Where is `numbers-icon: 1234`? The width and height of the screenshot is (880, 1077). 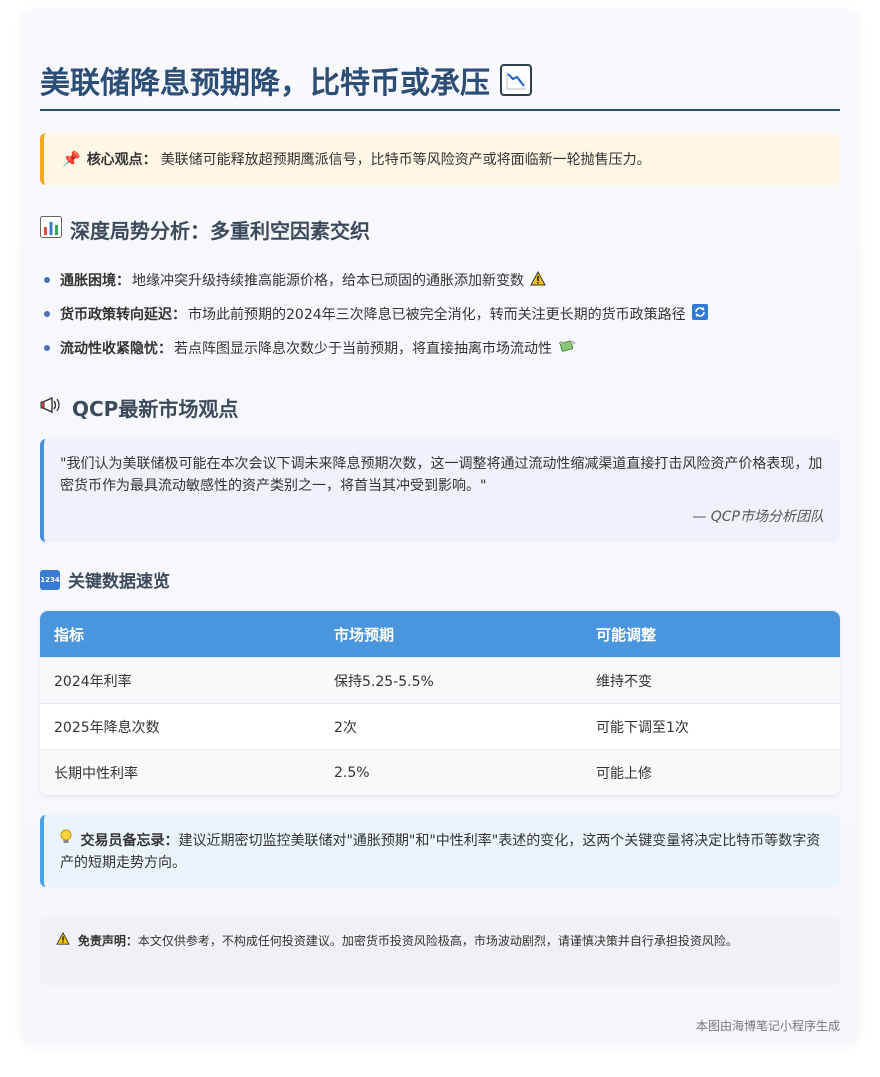 numbers-icon: 1234 is located at coordinates (50, 579).